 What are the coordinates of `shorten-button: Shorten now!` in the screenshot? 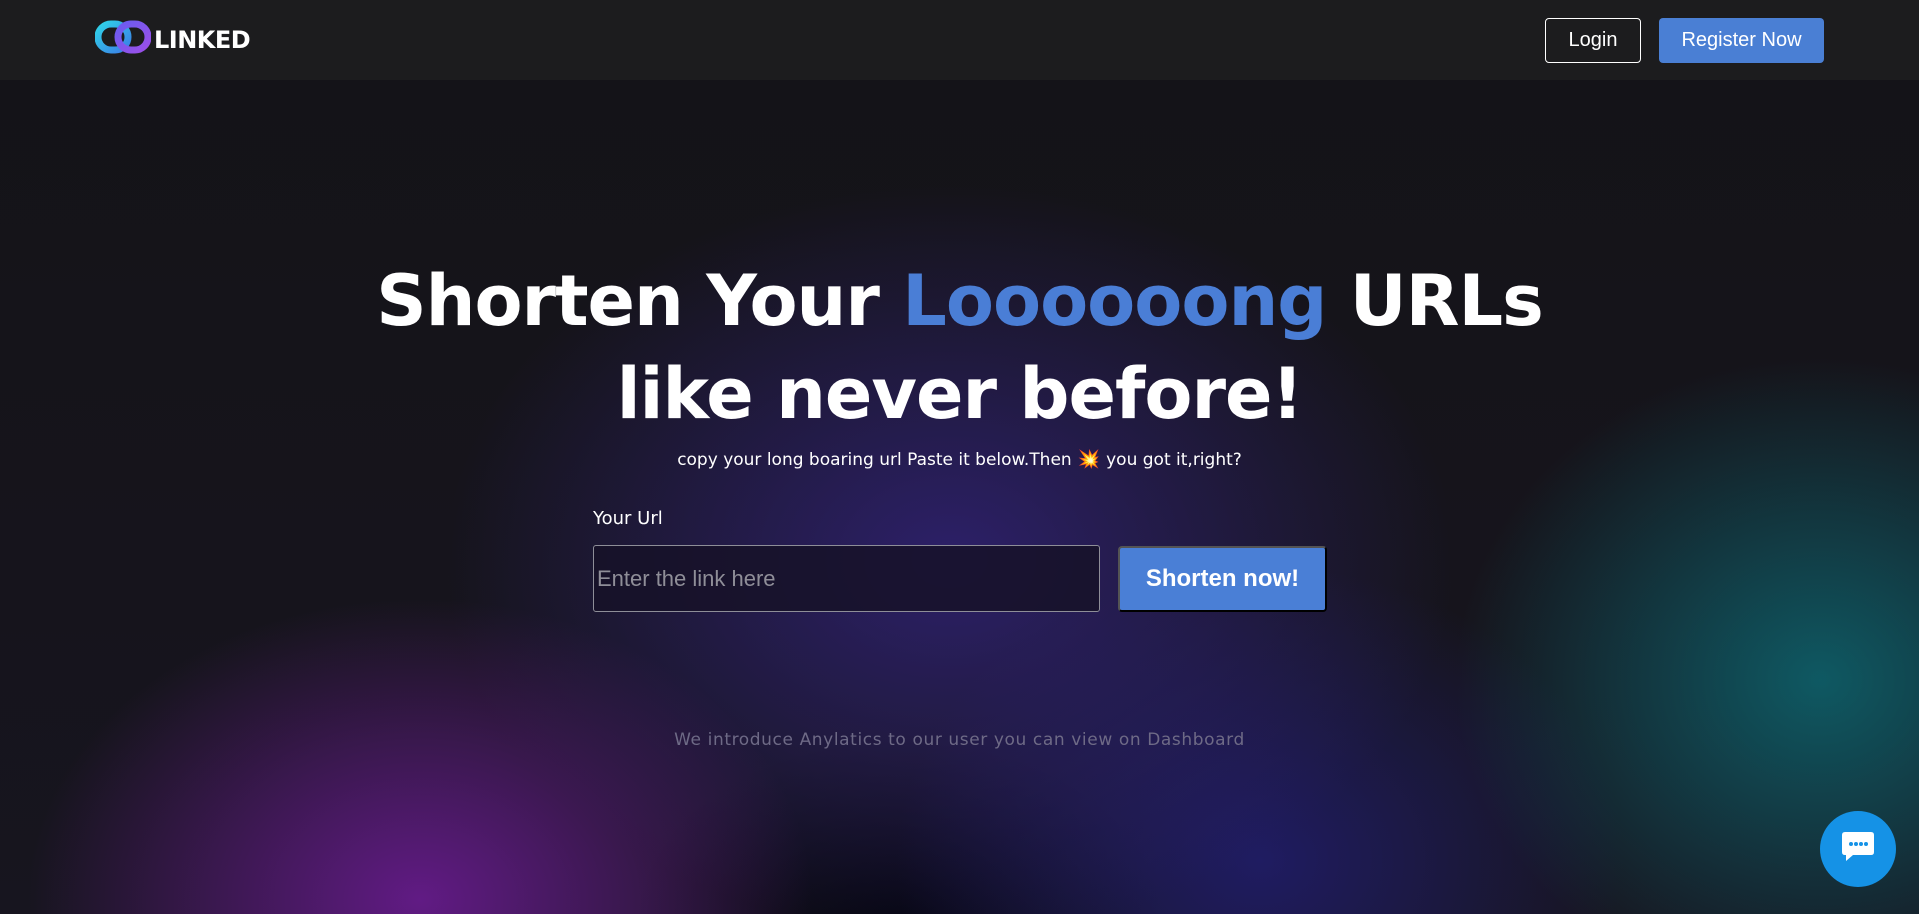 It's located at (1222, 579).